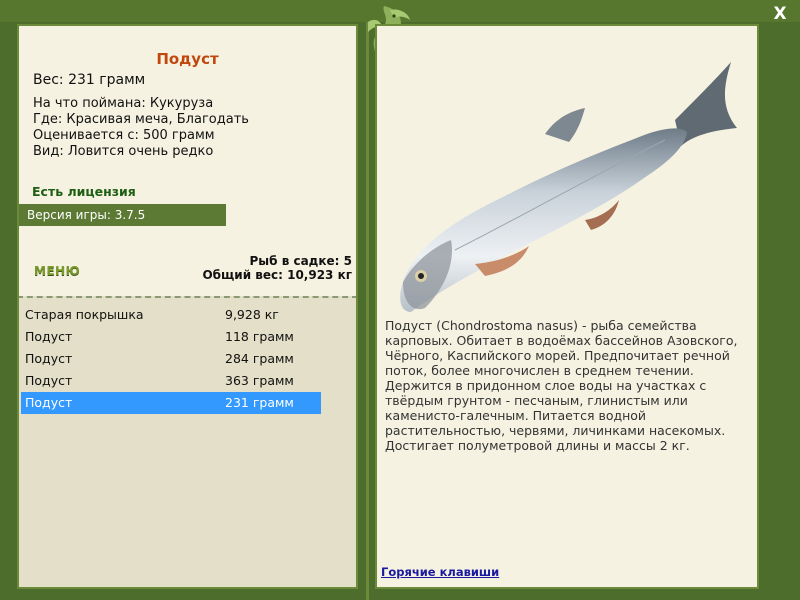 The width and height of the screenshot is (800, 600). What do you see at coordinates (123, 151) in the screenshot?
I see `fish-rarity: Вид: Ловится очень редко` at bounding box center [123, 151].